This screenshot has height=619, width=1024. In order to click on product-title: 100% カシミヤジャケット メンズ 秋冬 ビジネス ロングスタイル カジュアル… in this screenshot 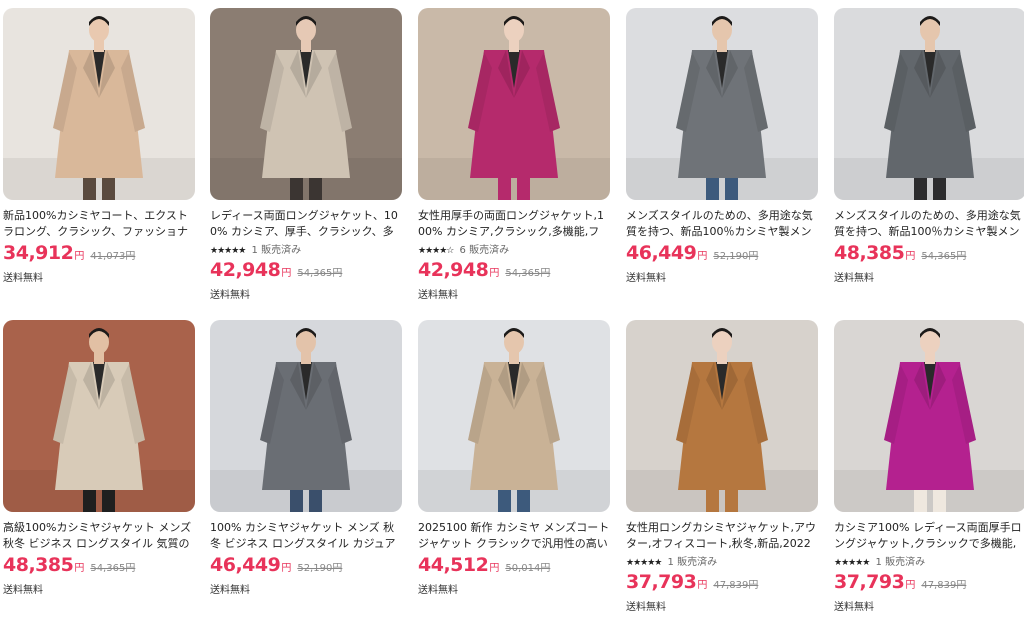, I will do `click(306, 536)`.